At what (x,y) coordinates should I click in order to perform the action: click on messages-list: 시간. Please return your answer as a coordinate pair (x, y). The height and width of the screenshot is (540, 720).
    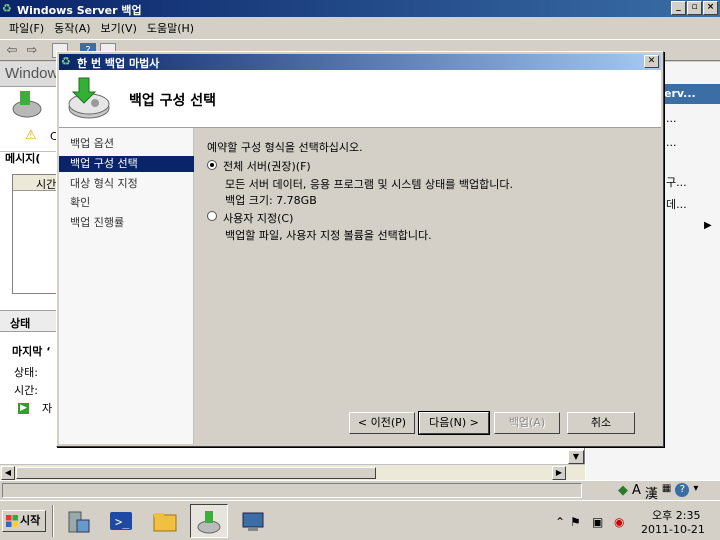
    Looking at the image, I should click on (37, 234).